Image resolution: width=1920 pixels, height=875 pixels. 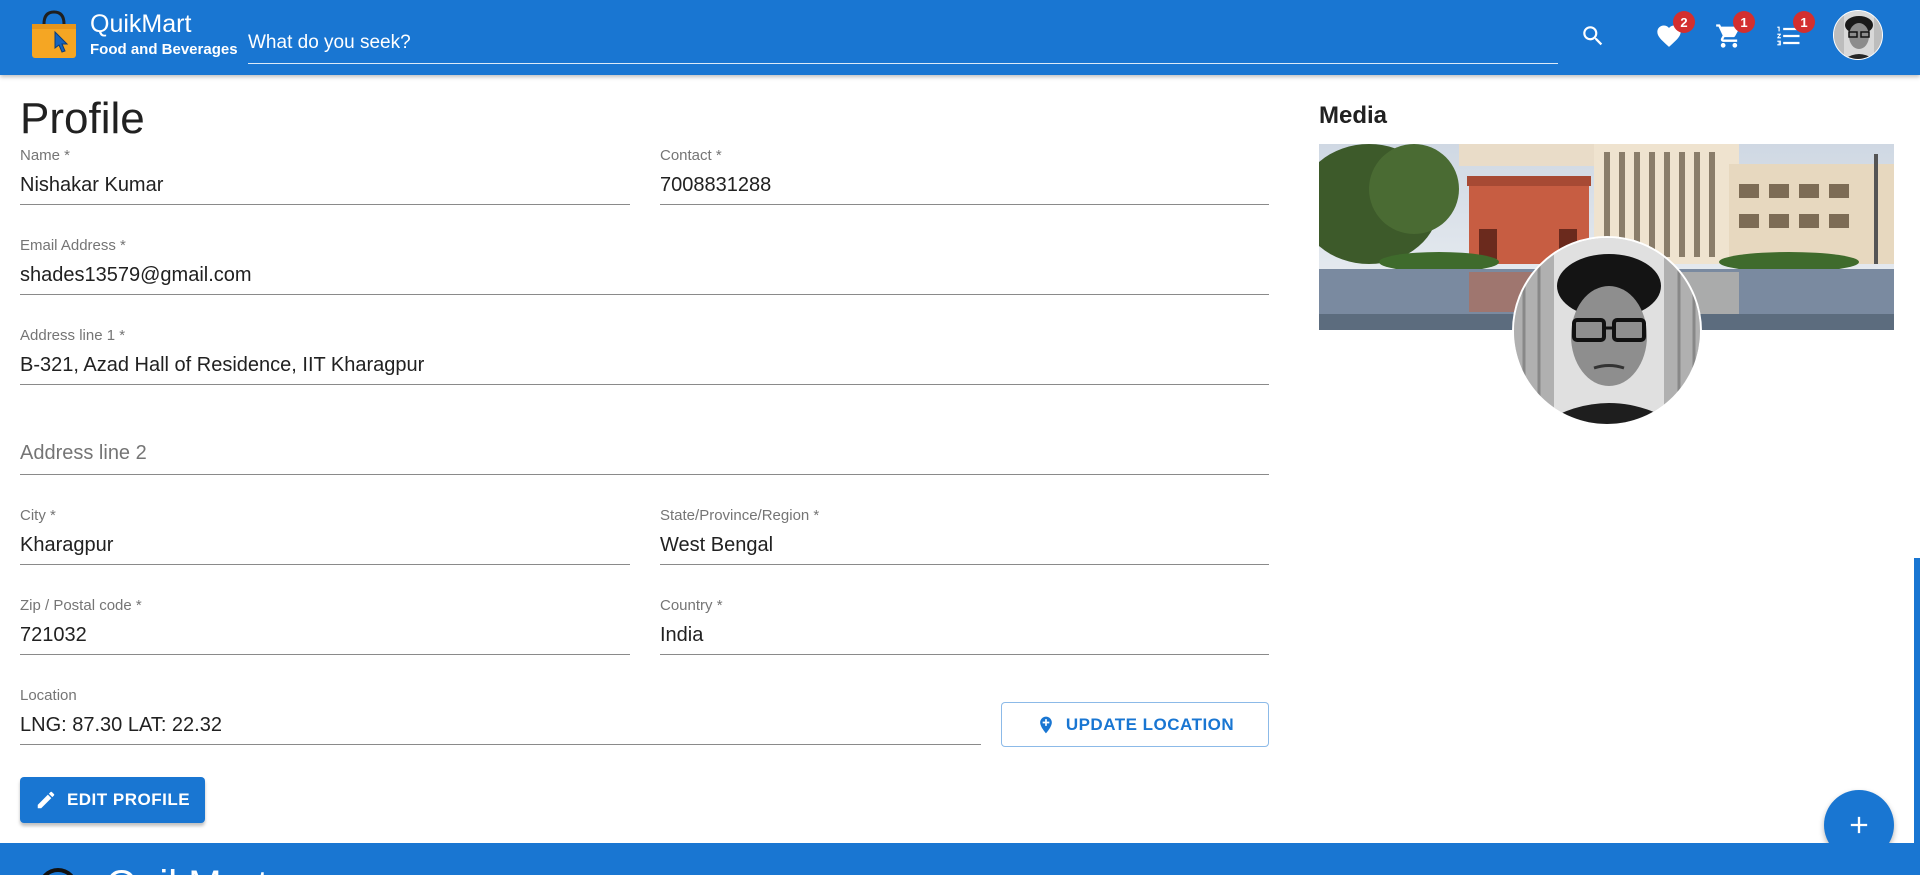 I want to click on state-field: State/Province/Region * West Bengal, so click(x=964, y=537).